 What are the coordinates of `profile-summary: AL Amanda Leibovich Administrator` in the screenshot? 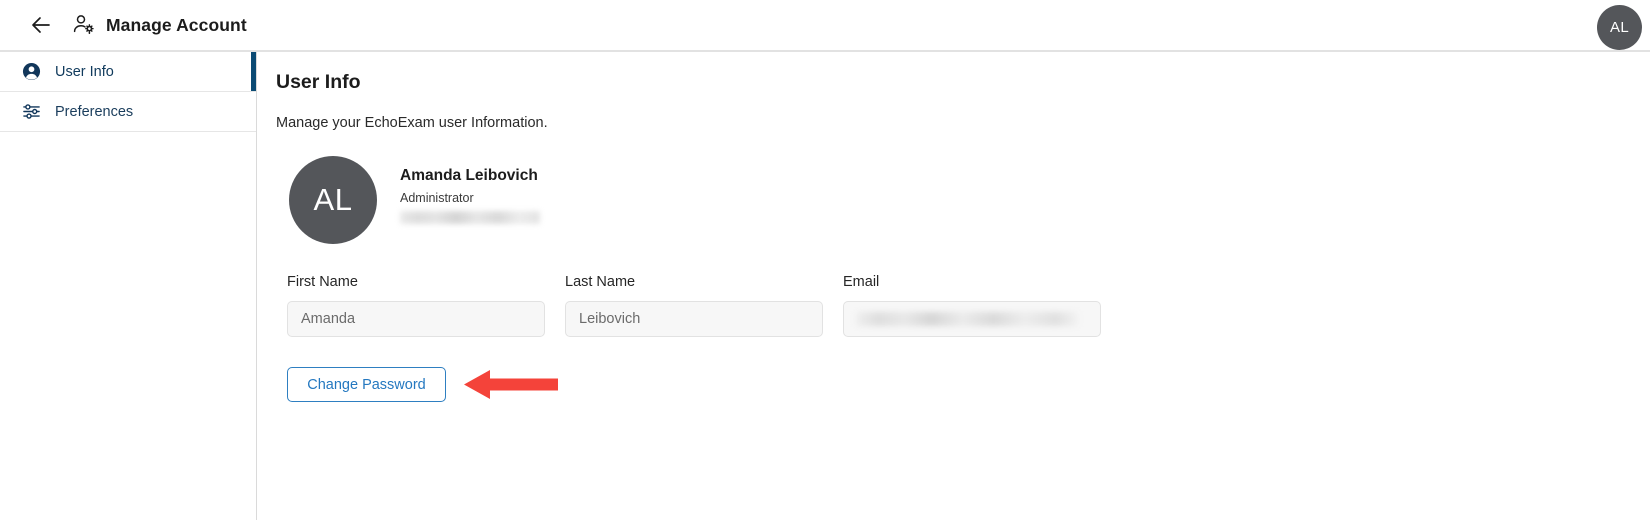 It's located at (414, 200).